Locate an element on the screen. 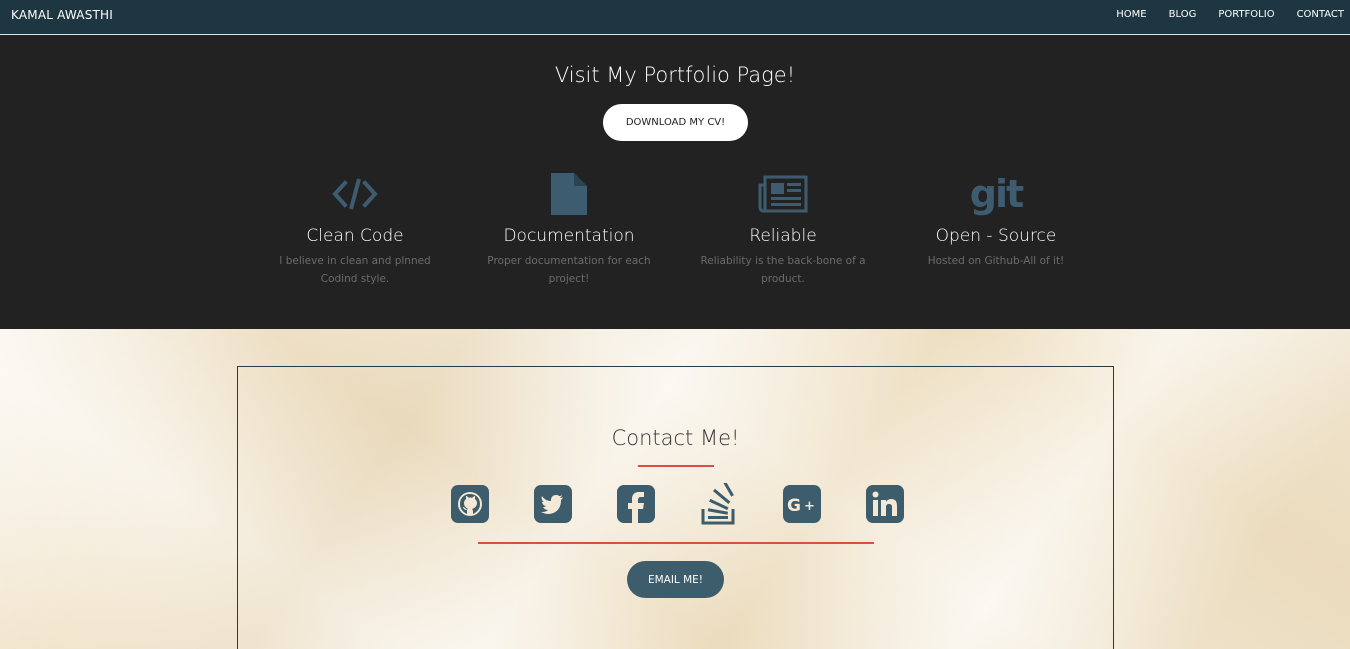 The width and height of the screenshot is (1350, 649). feature-title: Documentation is located at coordinates (569, 236).